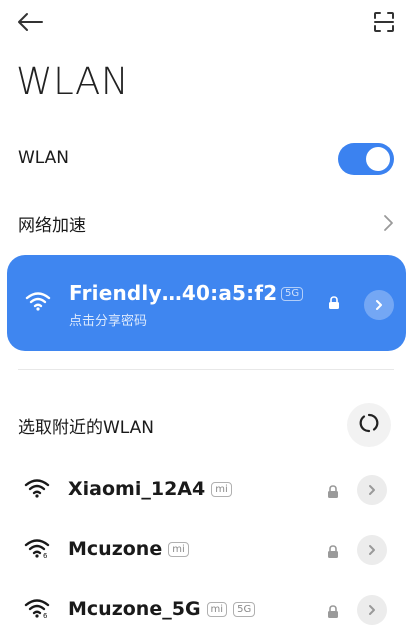  What do you see at coordinates (206, 369) in the screenshot?
I see `divider` at bounding box center [206, 369].